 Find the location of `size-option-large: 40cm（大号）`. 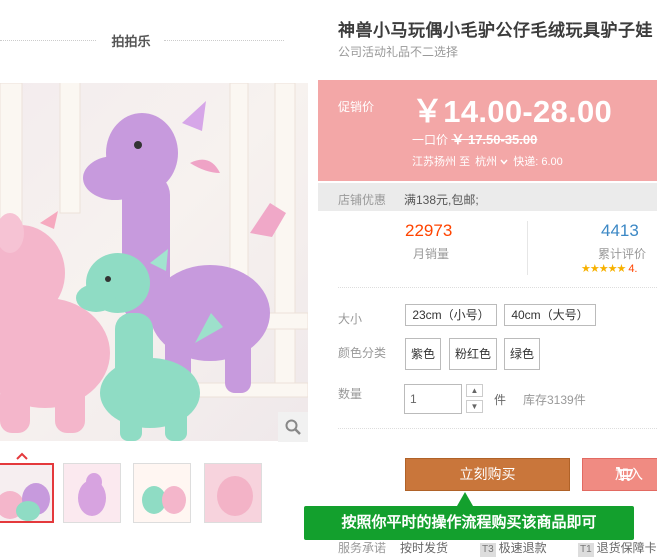

size-option-large: 40cm（大号） is located at coordinates (550, 315).